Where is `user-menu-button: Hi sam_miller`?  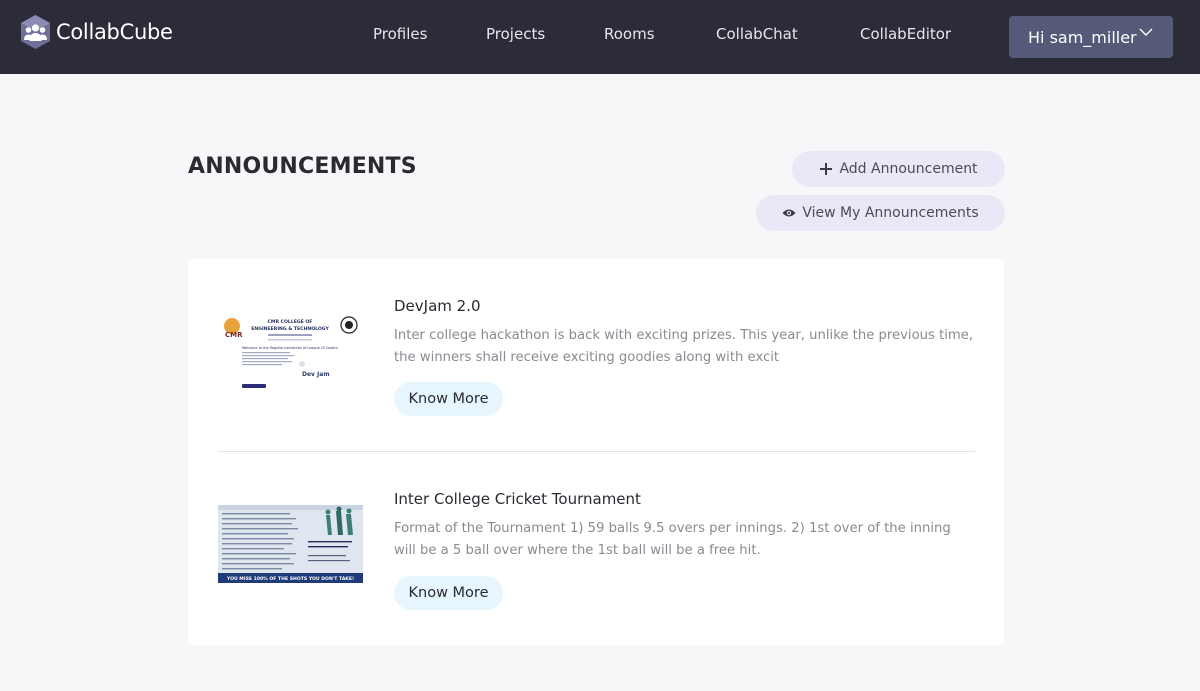
user-menu-button: Hi sam_miller is located at coordinates (1091, 37).